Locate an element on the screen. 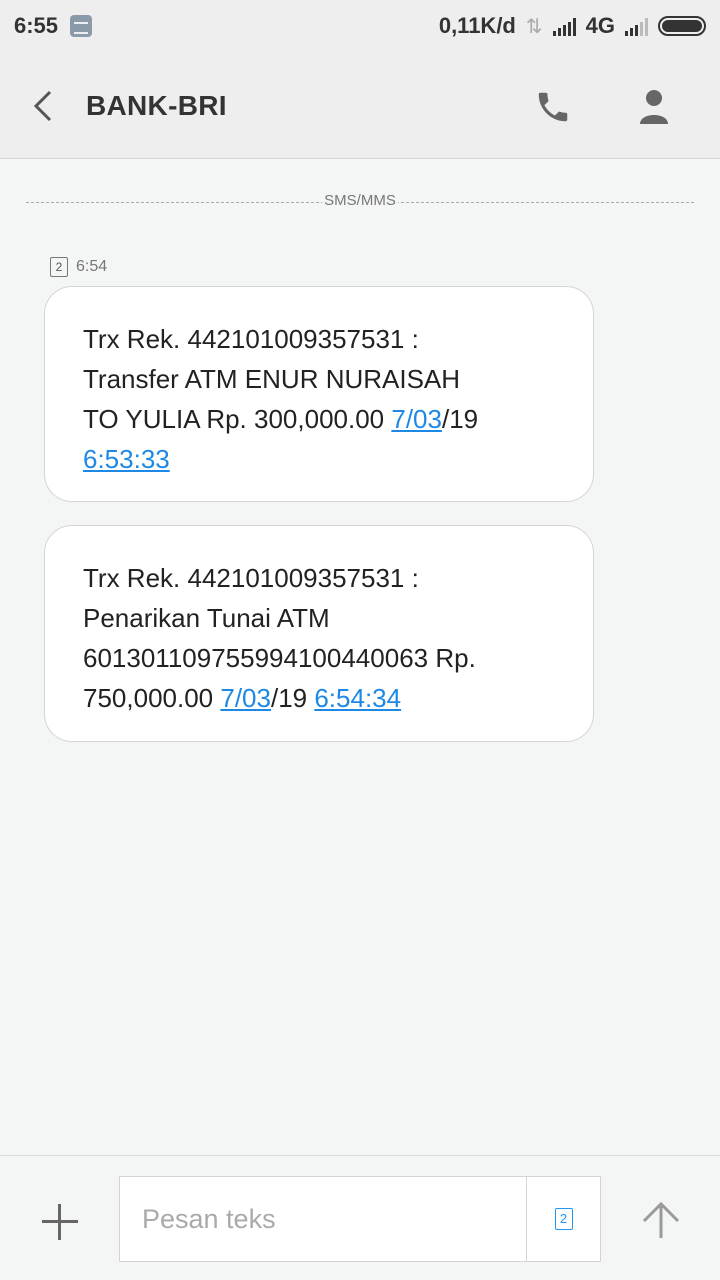 The width and height of the screenshot is (720, 1280). message-field: 2 is located at coordinates (360, 1219).